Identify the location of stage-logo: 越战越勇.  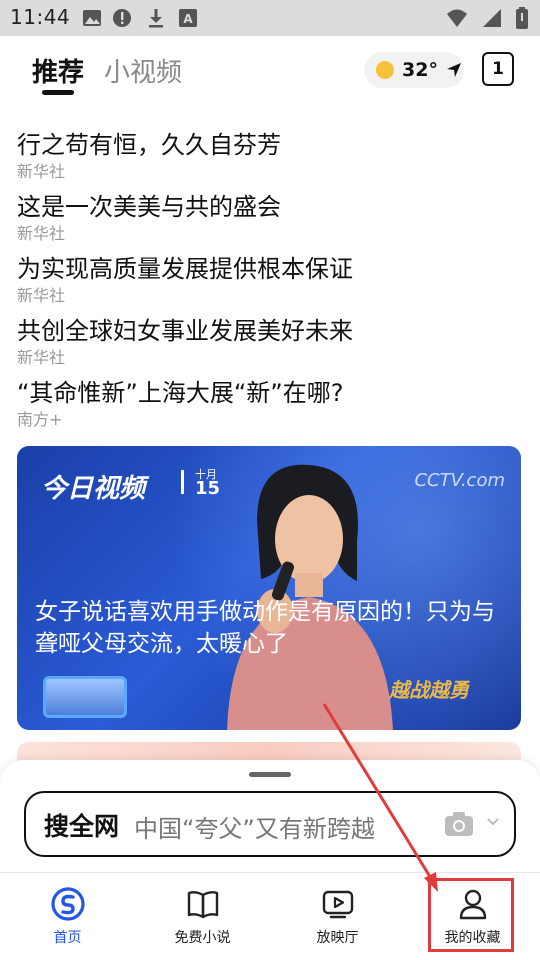
(429, 690).